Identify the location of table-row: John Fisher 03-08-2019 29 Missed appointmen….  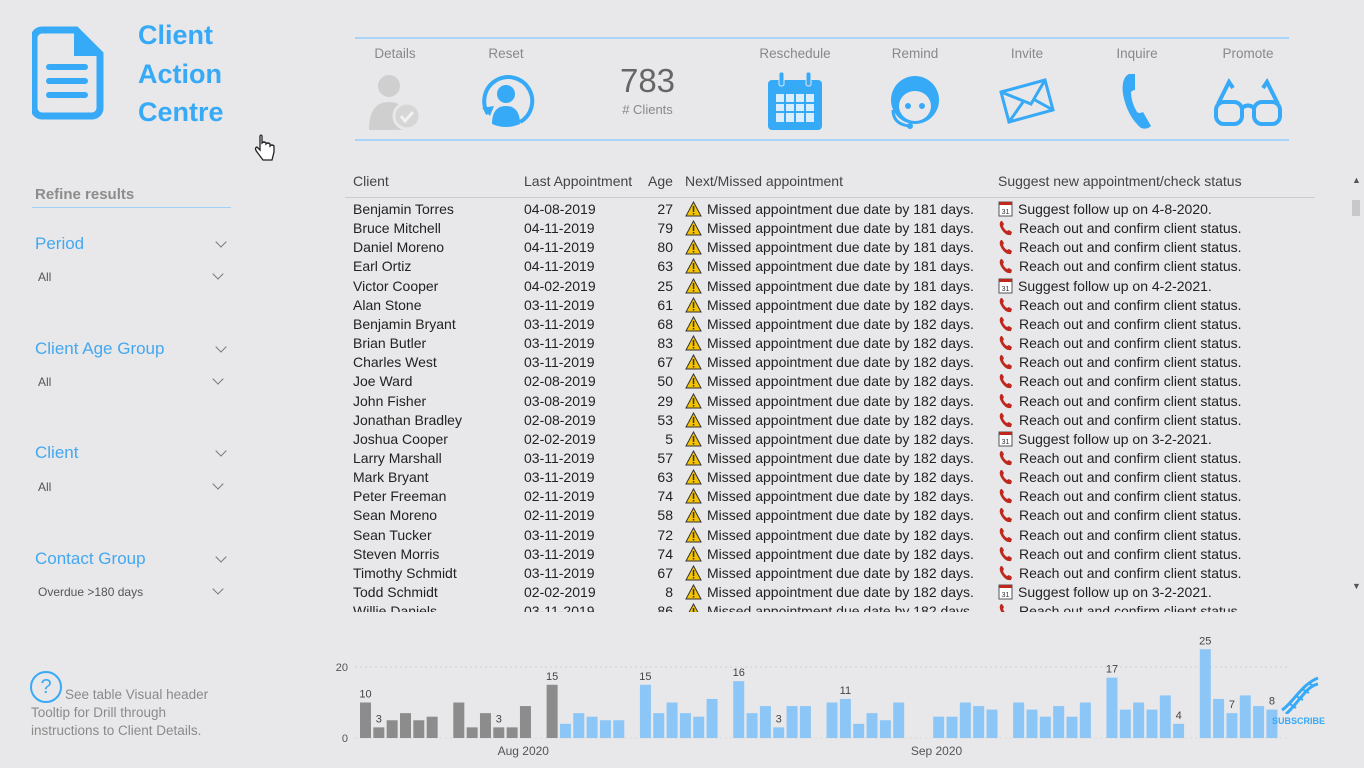
(830, 401).